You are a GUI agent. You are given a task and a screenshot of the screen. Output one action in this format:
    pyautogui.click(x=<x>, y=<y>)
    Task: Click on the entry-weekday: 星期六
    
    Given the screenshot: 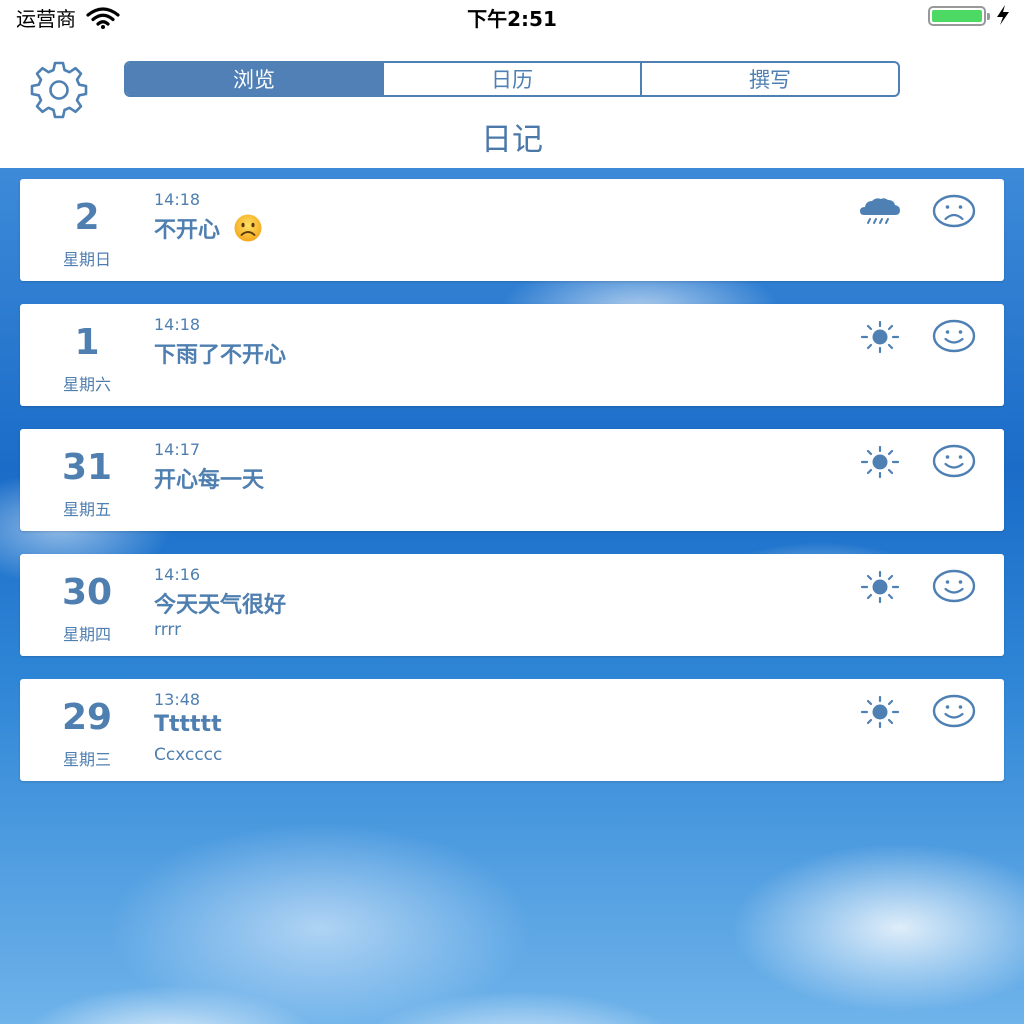 What is the action you would take?
    pyautogui.click(x=86, y=384)
    